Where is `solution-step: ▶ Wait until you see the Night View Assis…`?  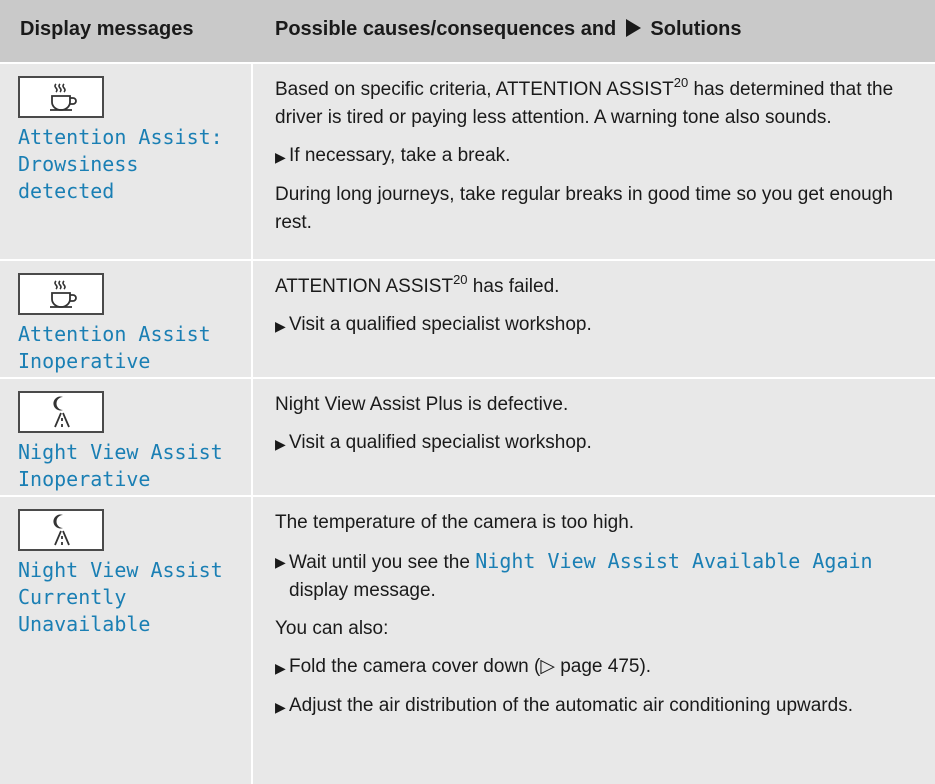 solution-step: ▶ Wait until you see the Night View Assis… is located at coordinates (595, 576).